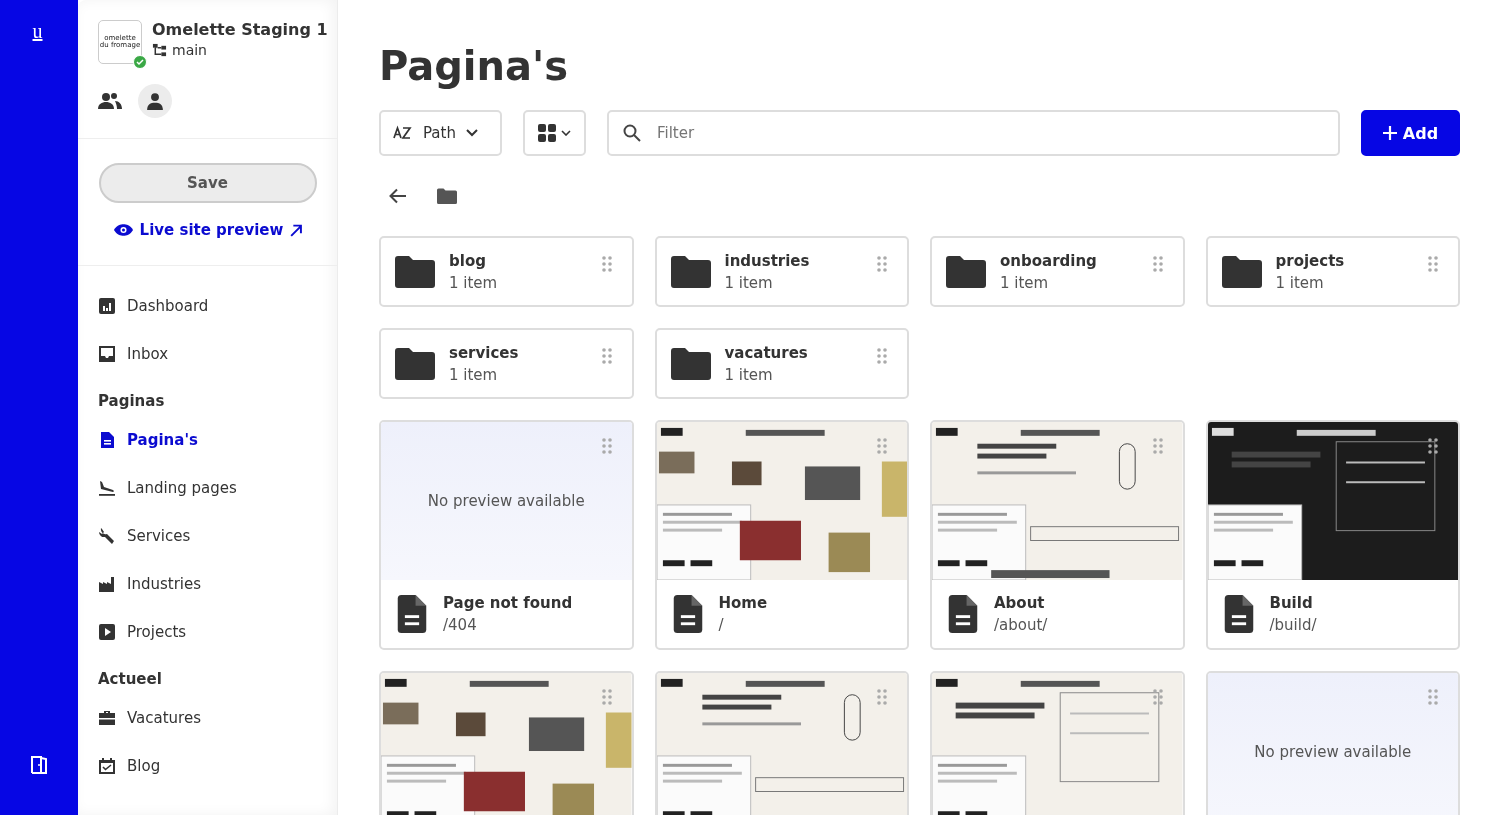  Describe the element at coordinates (217, 584) in the screenshot. I see `nav-item: Industries` at that location.